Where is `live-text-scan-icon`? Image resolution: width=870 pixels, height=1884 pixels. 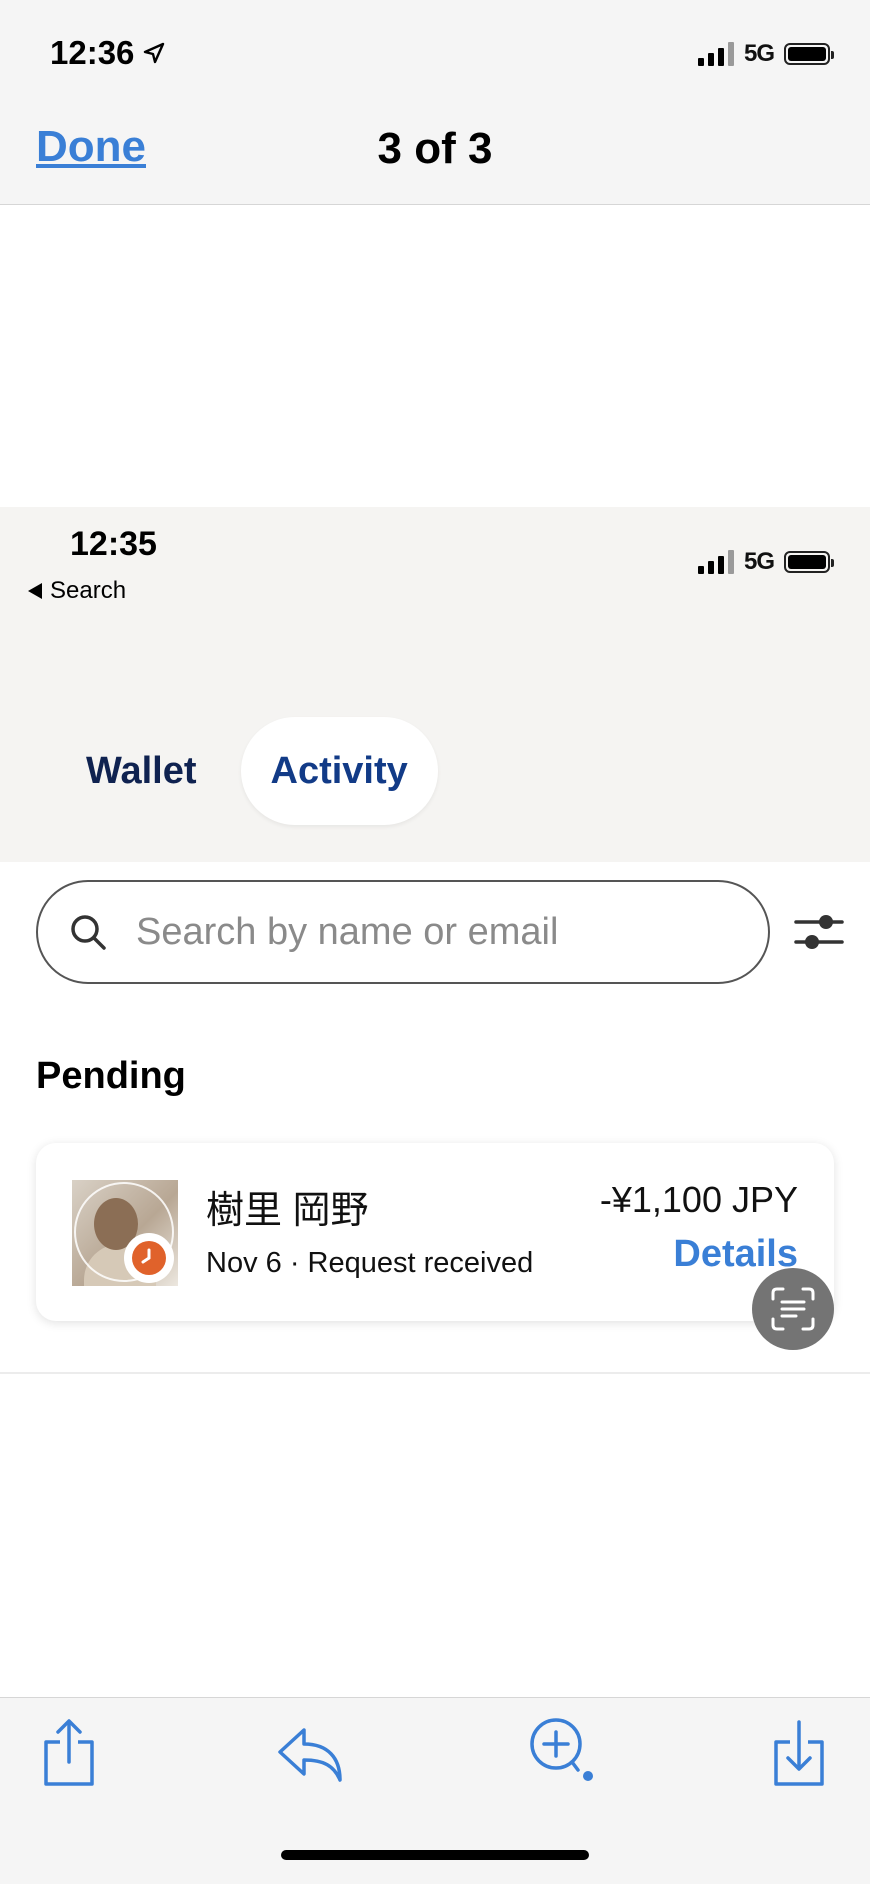 live-text-scan-icon is located at coordinates (793, 1309).